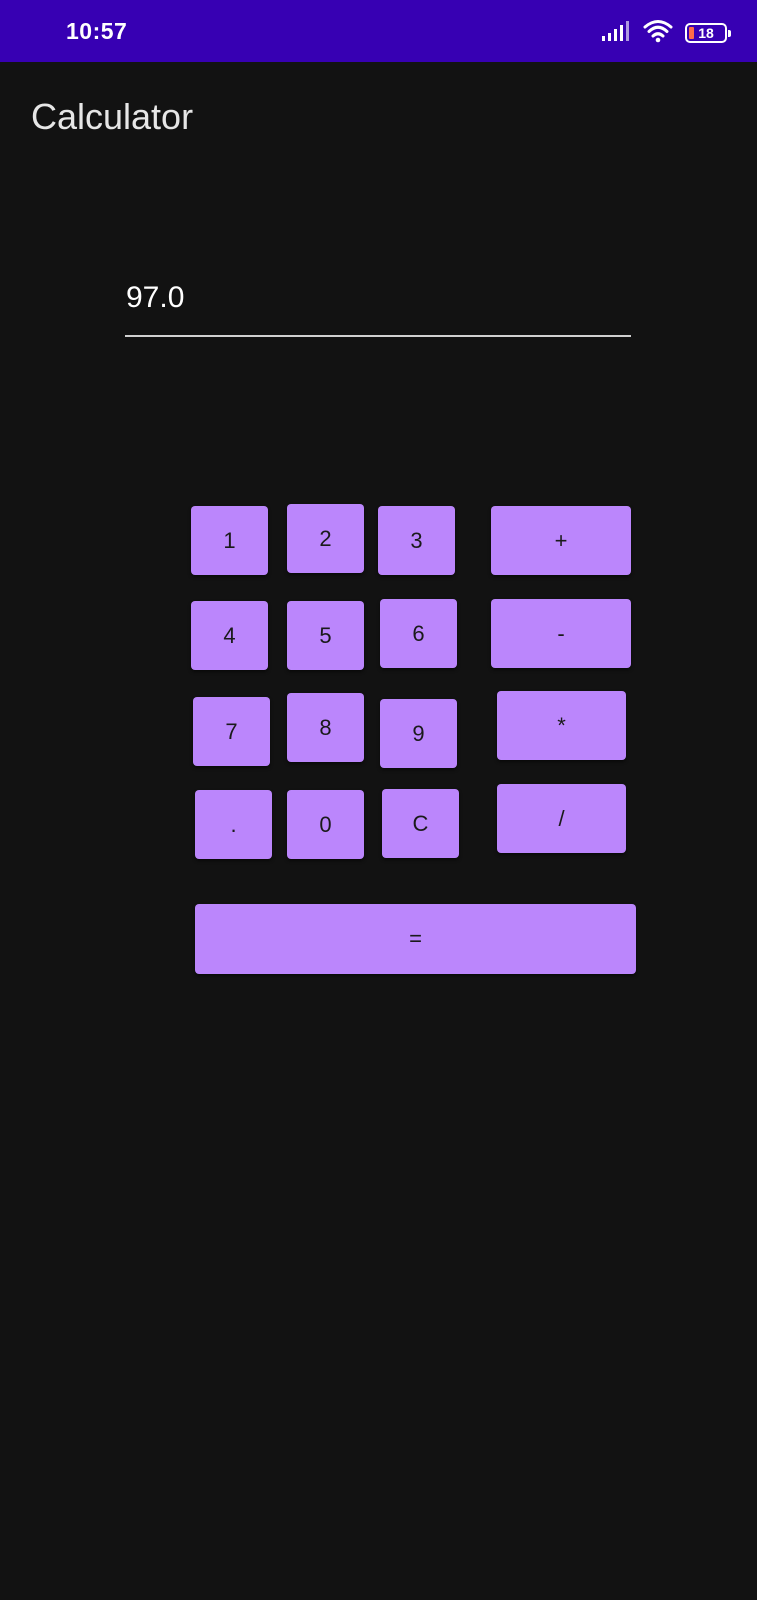 The height and width of the screenshot is (1600, 757). What do you see at coordinates (416, 540) in the screenshot?
I see `digit-3-button: 3` at bounding box center [416, 540].